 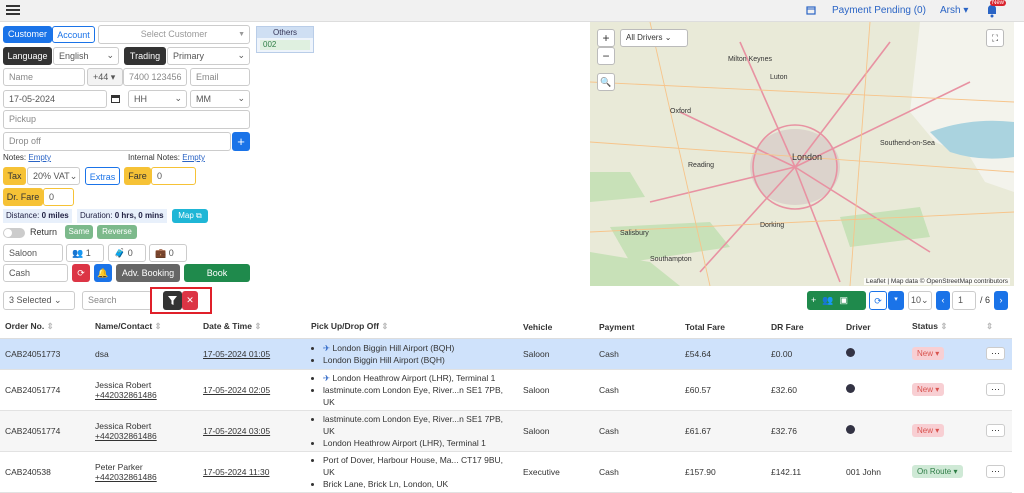 What do you see at coordinates (35, 273) in the screenshot?
I see `payment-select: Cash` at bounding box center [35, 273].